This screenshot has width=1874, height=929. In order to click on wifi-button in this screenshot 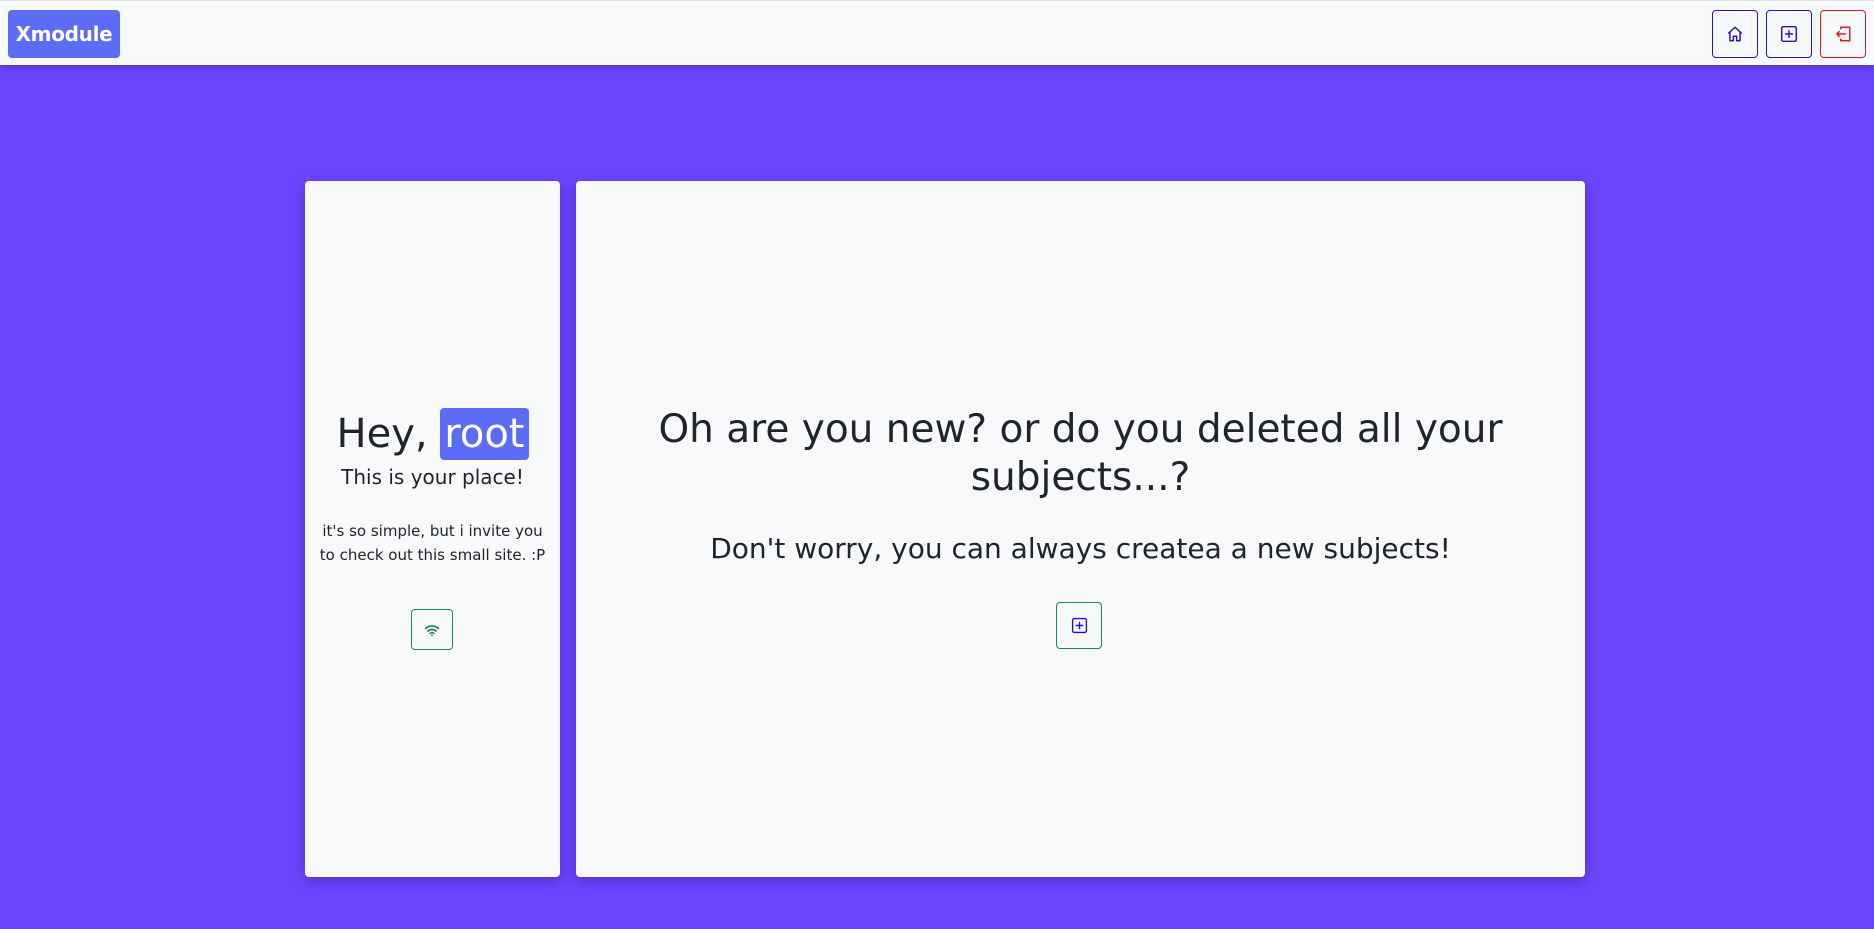, I will do `click(432, 629)`.